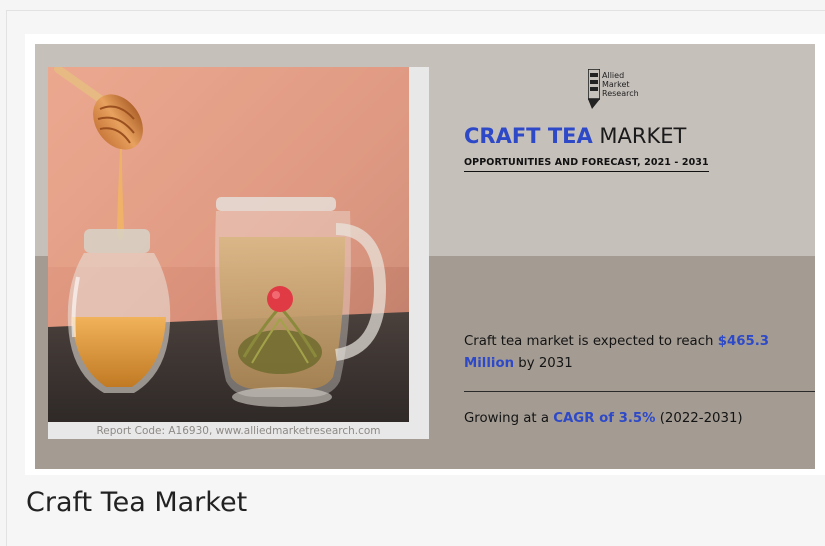  I want to click on infographic-title: CRAFT TEA MARKET, so click(575, 136).